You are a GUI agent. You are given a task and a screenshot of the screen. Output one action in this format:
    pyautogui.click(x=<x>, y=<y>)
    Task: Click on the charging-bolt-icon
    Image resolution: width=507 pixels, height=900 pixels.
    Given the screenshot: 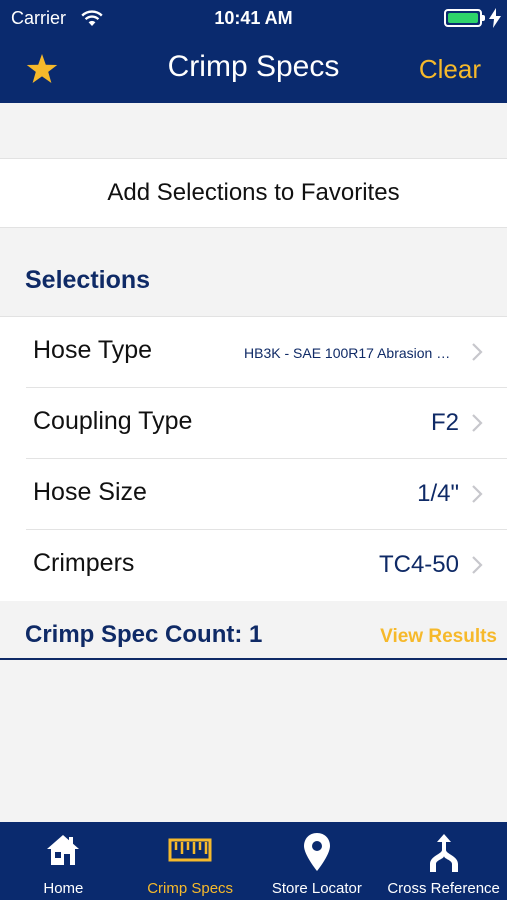 What is the action you would take?
    pyautogui.click(x=495, y=18)
    